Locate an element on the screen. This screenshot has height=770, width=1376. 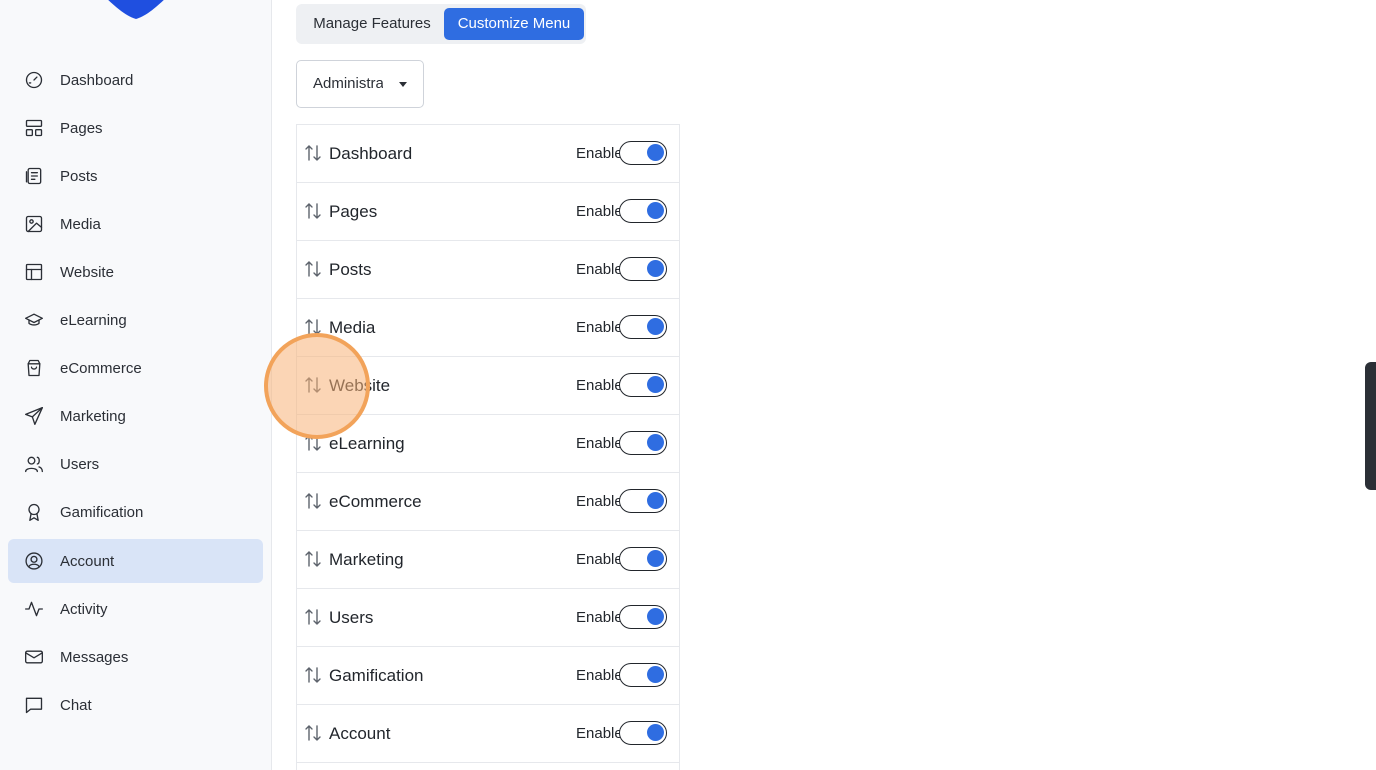
menu-row-posts: Posts Enabled is located at coordinates (488, 270).